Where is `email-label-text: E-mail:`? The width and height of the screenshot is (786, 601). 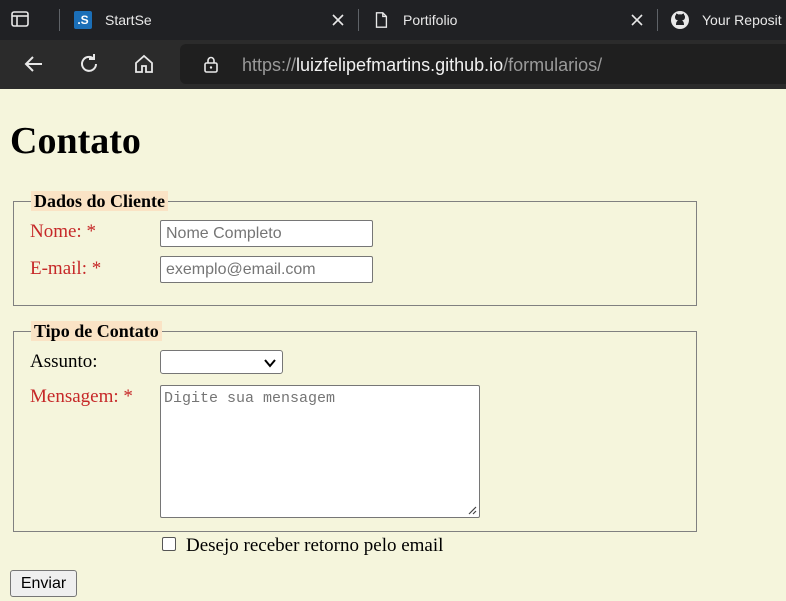 email-label-text: E-mail: is located at coordinates (58, 268).